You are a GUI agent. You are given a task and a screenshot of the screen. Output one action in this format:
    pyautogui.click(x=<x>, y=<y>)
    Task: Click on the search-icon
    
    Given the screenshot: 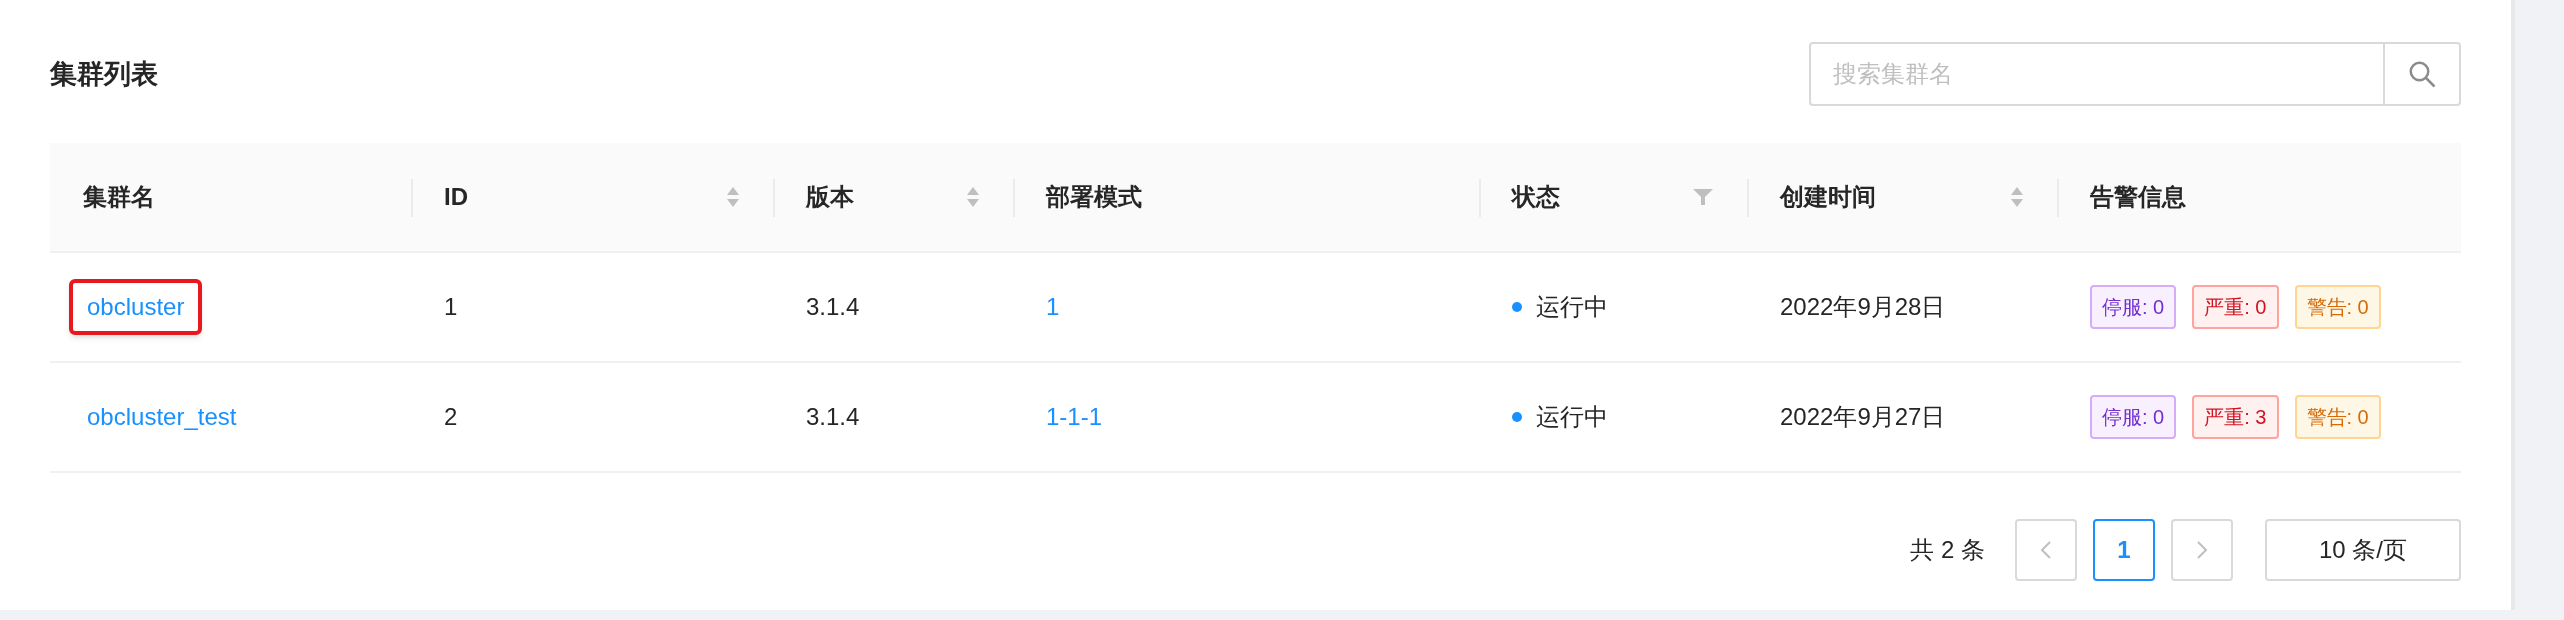 What is the action you would take?
    pyautogui.click(x=2422, y=74)
    